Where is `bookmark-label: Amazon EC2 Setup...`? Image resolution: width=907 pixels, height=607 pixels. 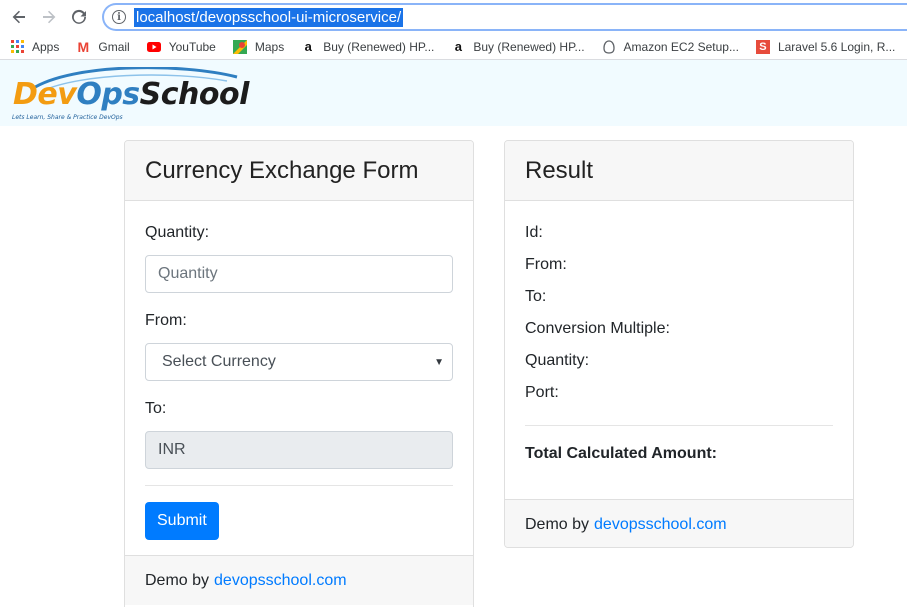 bookmark-label: Amazon EC2 Setup... is located at coordinates (681, 46).